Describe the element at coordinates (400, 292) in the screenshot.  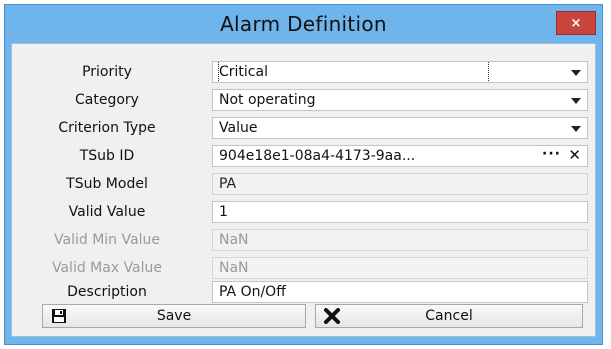
I see `description-input: PA On/Off` at that location.